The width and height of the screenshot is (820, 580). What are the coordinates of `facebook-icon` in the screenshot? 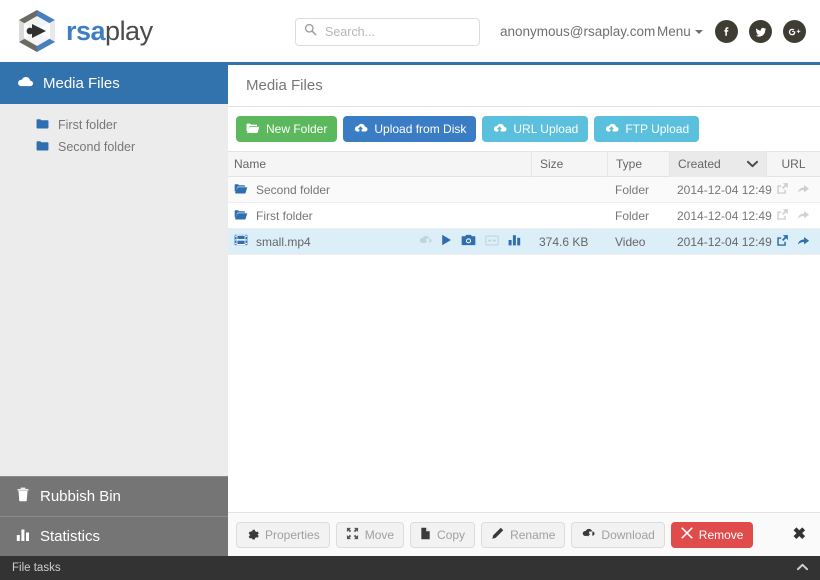 It's located at (726, 31).